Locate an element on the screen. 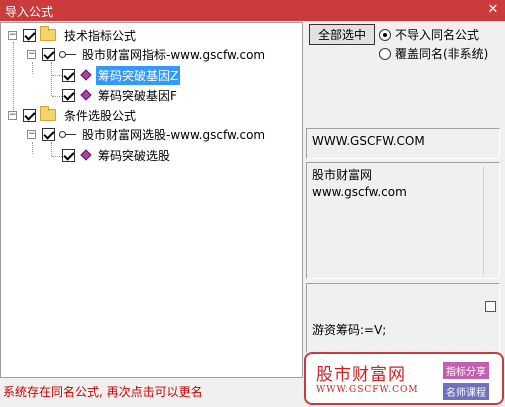 Image resolution: width=505 pixels, height=407 pixels. description-box: 股市财富网 www.gscfw.com is located at coordinates (403, 220).